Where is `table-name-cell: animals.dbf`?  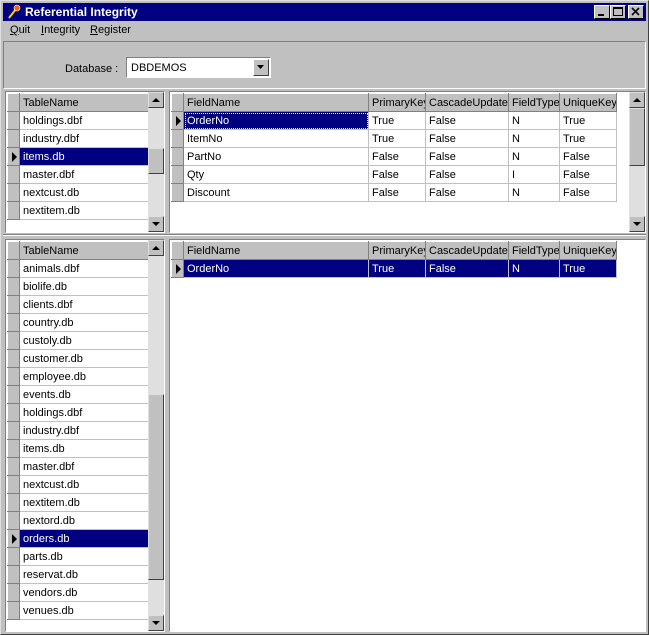
table-name-cell: animals.dbf is located at coordinates (84, 268).